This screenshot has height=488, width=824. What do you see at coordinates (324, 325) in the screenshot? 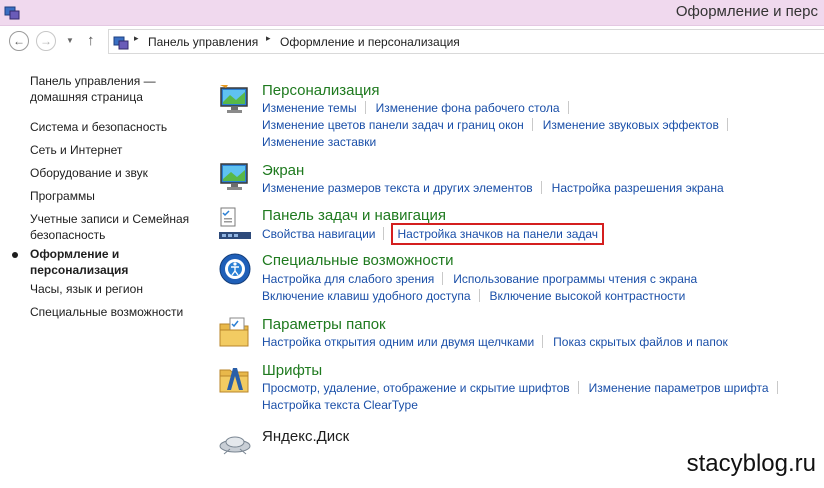
I see `category-title: Параметры папок` at bounding box center [324, 325].